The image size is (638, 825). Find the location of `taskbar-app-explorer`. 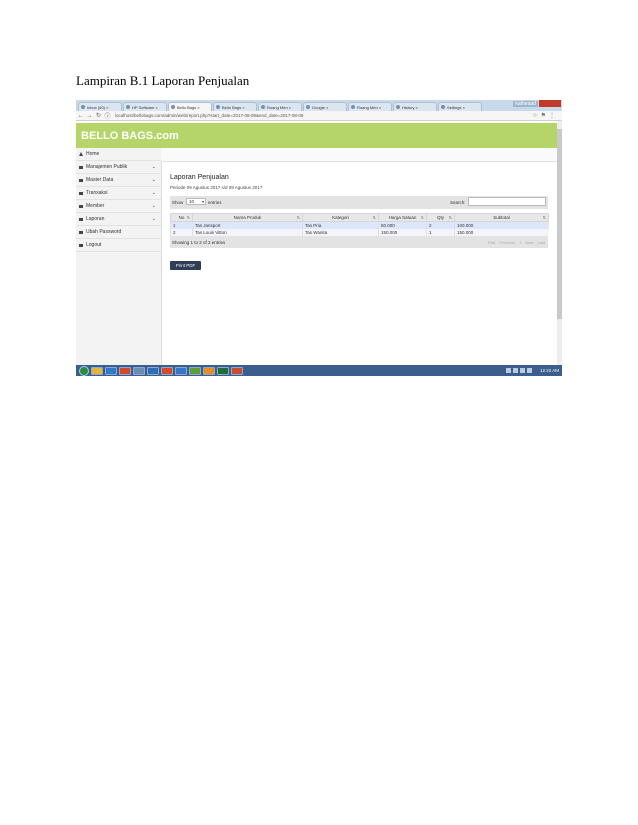

taskbar-app-explorer is located at coordinates (97, 370).